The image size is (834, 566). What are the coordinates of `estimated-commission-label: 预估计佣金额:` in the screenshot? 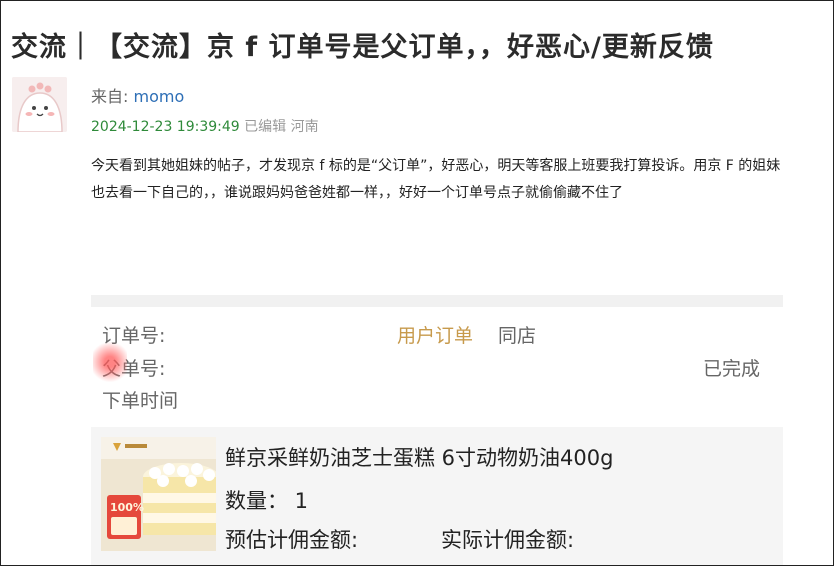 It's located at (292, 540).